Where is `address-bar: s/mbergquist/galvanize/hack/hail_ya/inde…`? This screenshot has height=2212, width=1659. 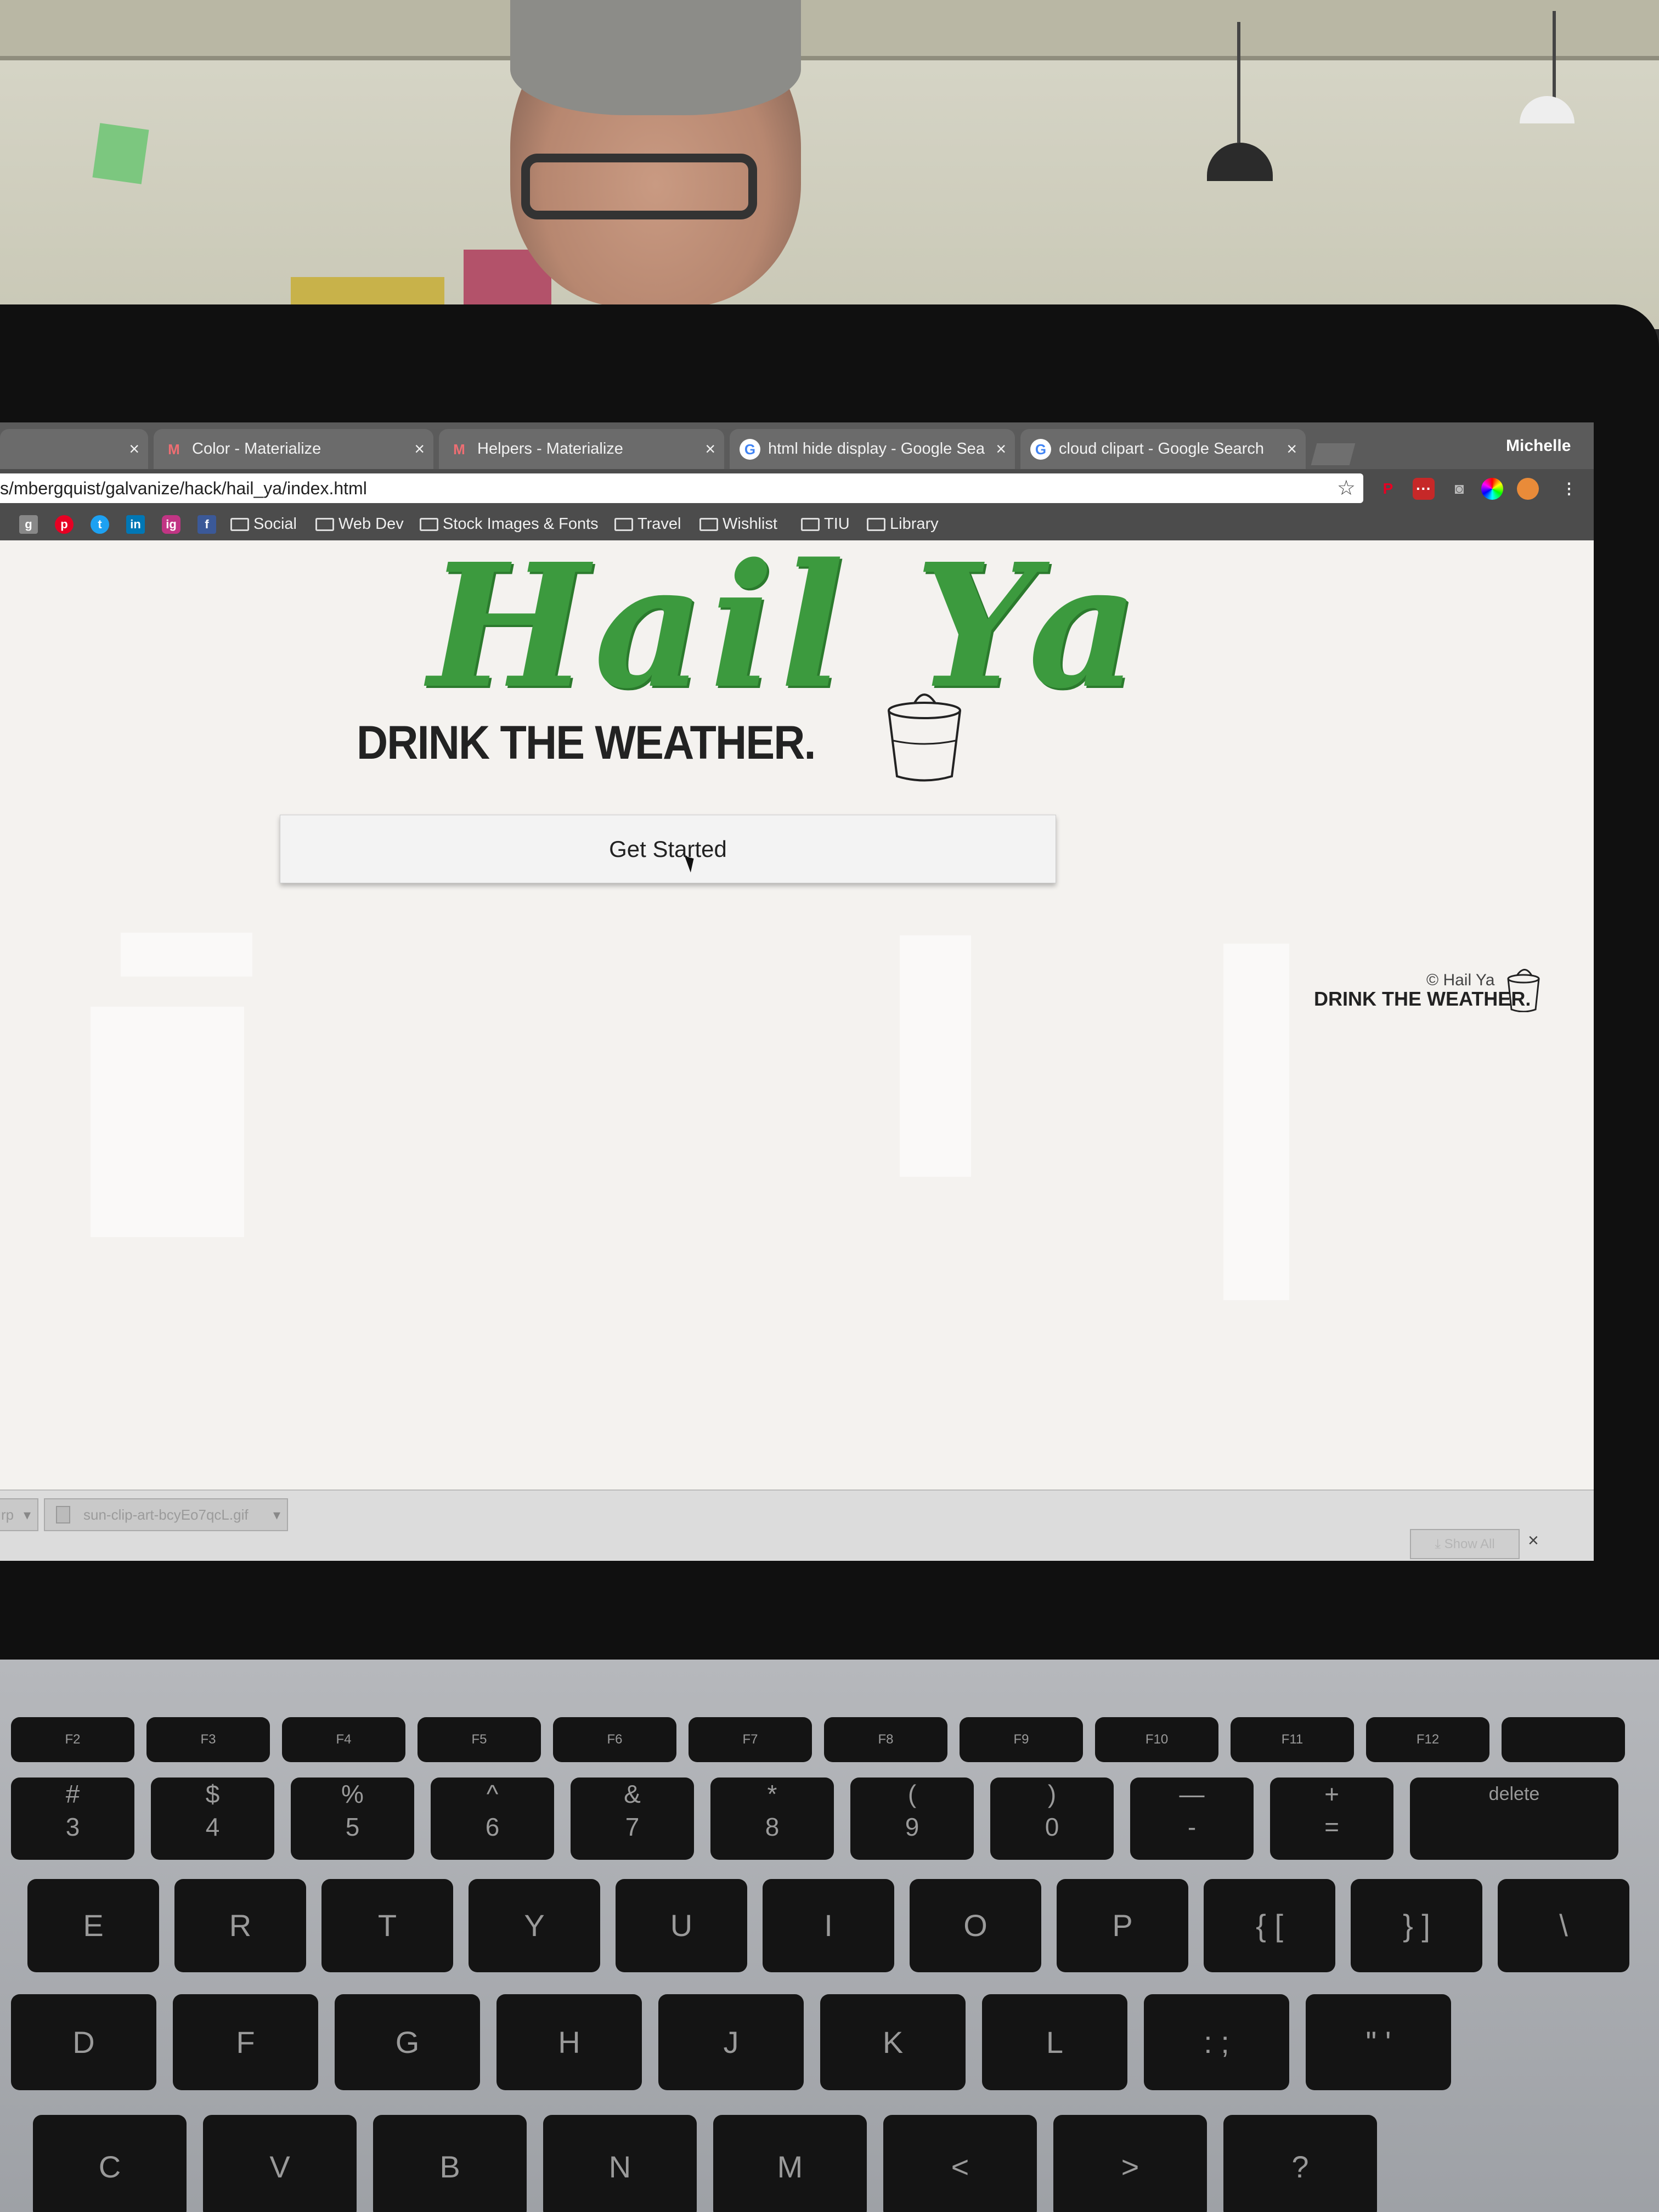
address-bar: s/mbergquist/galvanize/hack/hail_ya/inde… is located at coordinates (682, 488).